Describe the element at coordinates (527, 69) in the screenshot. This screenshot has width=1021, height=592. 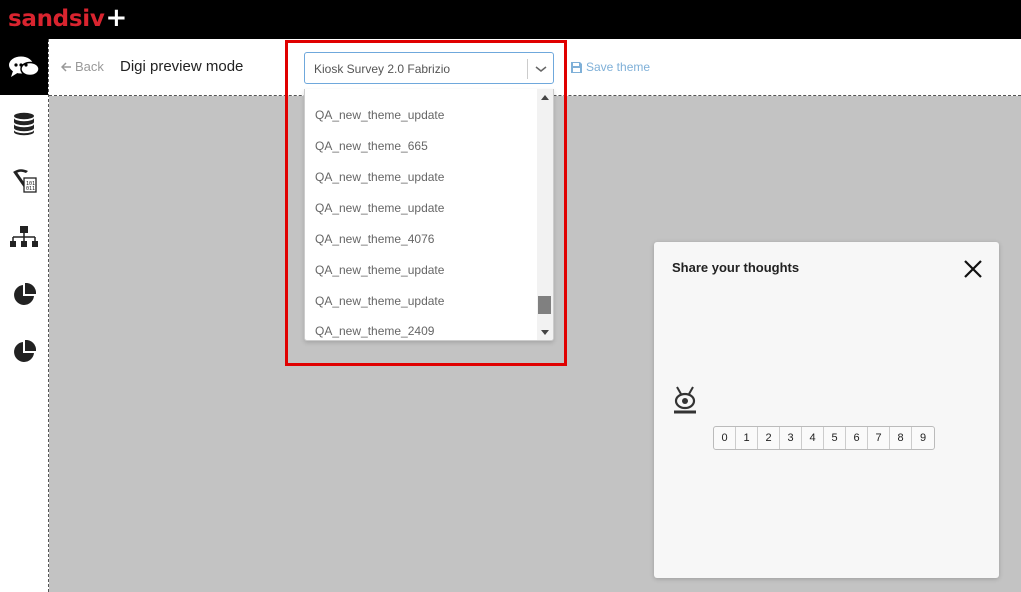
I see `select-separator` at that location.